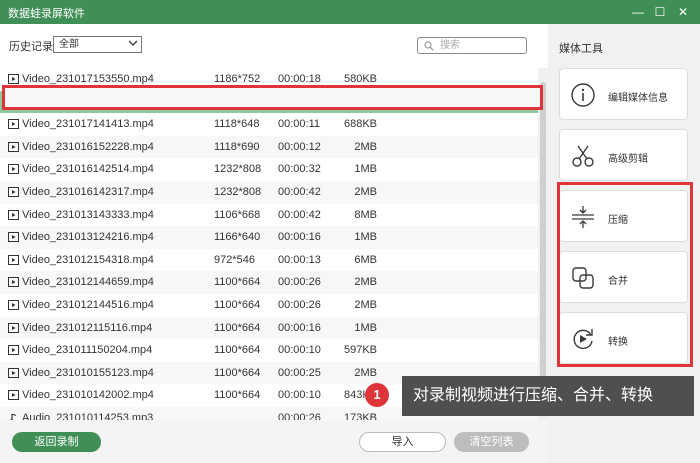 This screenshot has height=463, width=700. What do you see at coordinates (628, 159) in the screenshot?
I see `tool-label: 高级剪辑` at bounding box center [628, 159].